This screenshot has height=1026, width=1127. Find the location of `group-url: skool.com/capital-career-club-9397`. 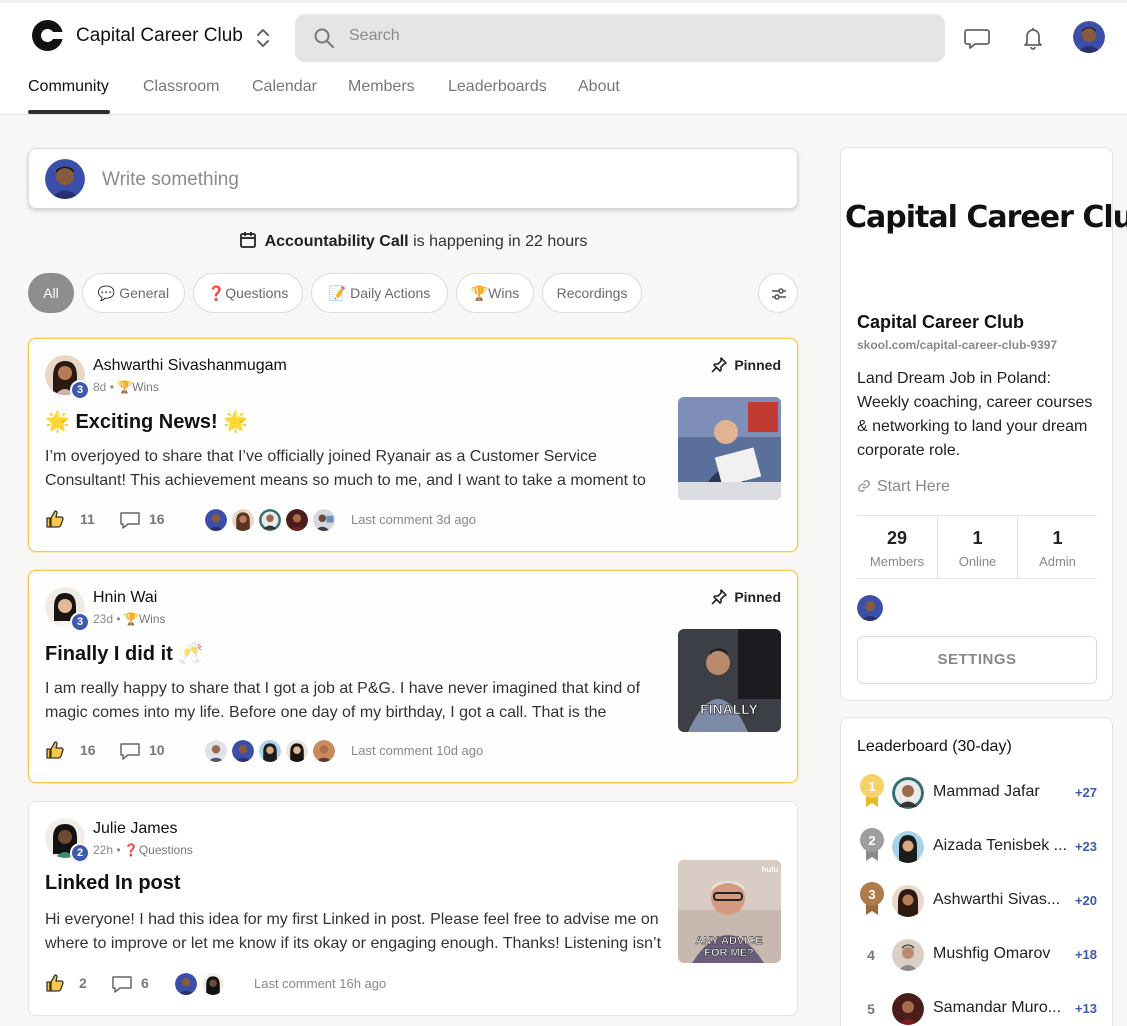

group-url: skool.com/capital-career-club-9397 is located at coordinates (957, 345).